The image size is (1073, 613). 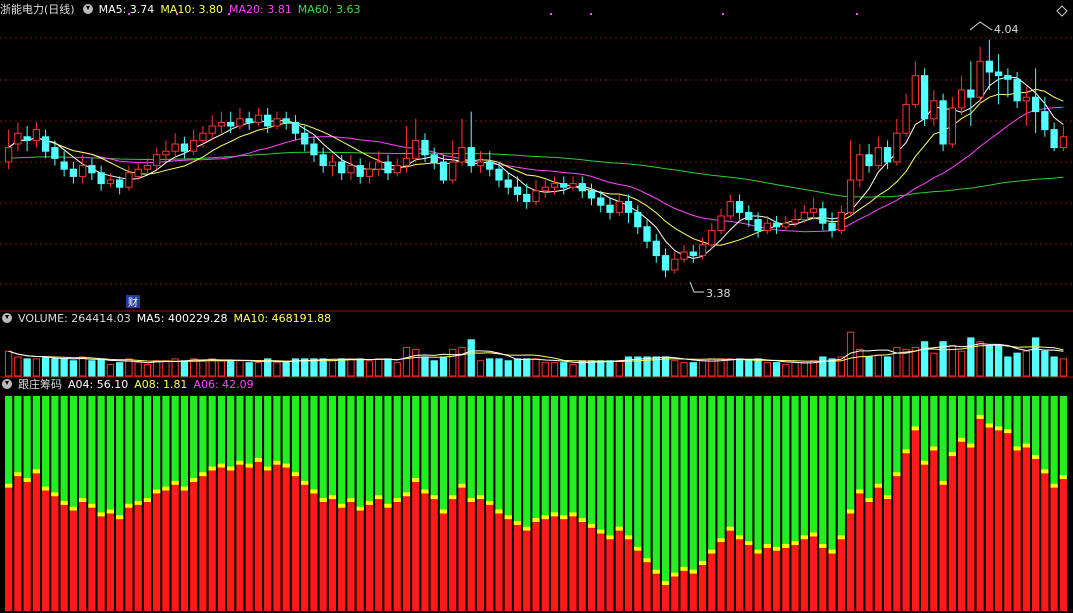 What do you see at coordinates (718, 293) in the screenshot?
I see `low-price-label: 3.38` at bounding box center [718, 293].